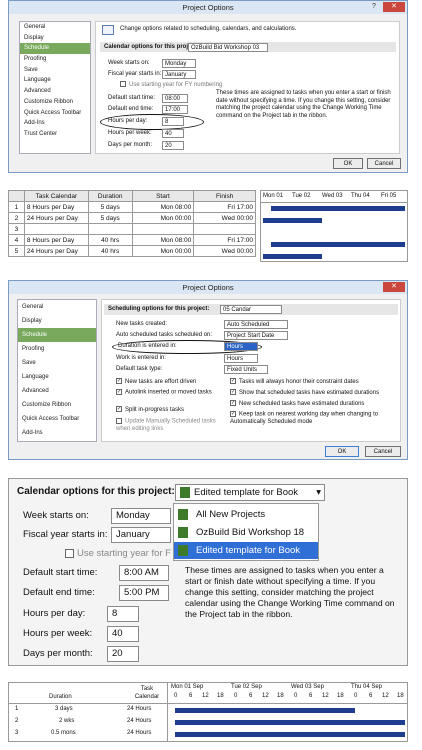 This screenshot has width=422, height=750. I want to click on checkbox-autolink: ✓ Autolink inserted or moved tasks, so click(164, 393).